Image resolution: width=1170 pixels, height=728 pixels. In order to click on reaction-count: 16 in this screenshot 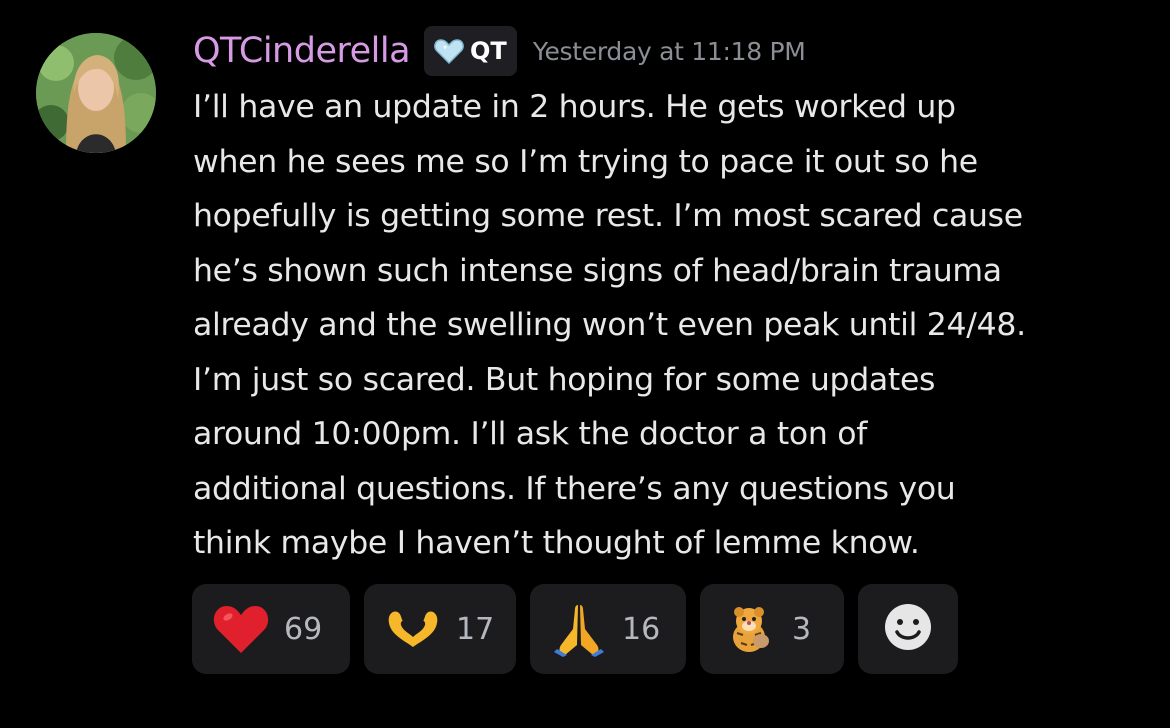, I will do `click(641, 629)`.